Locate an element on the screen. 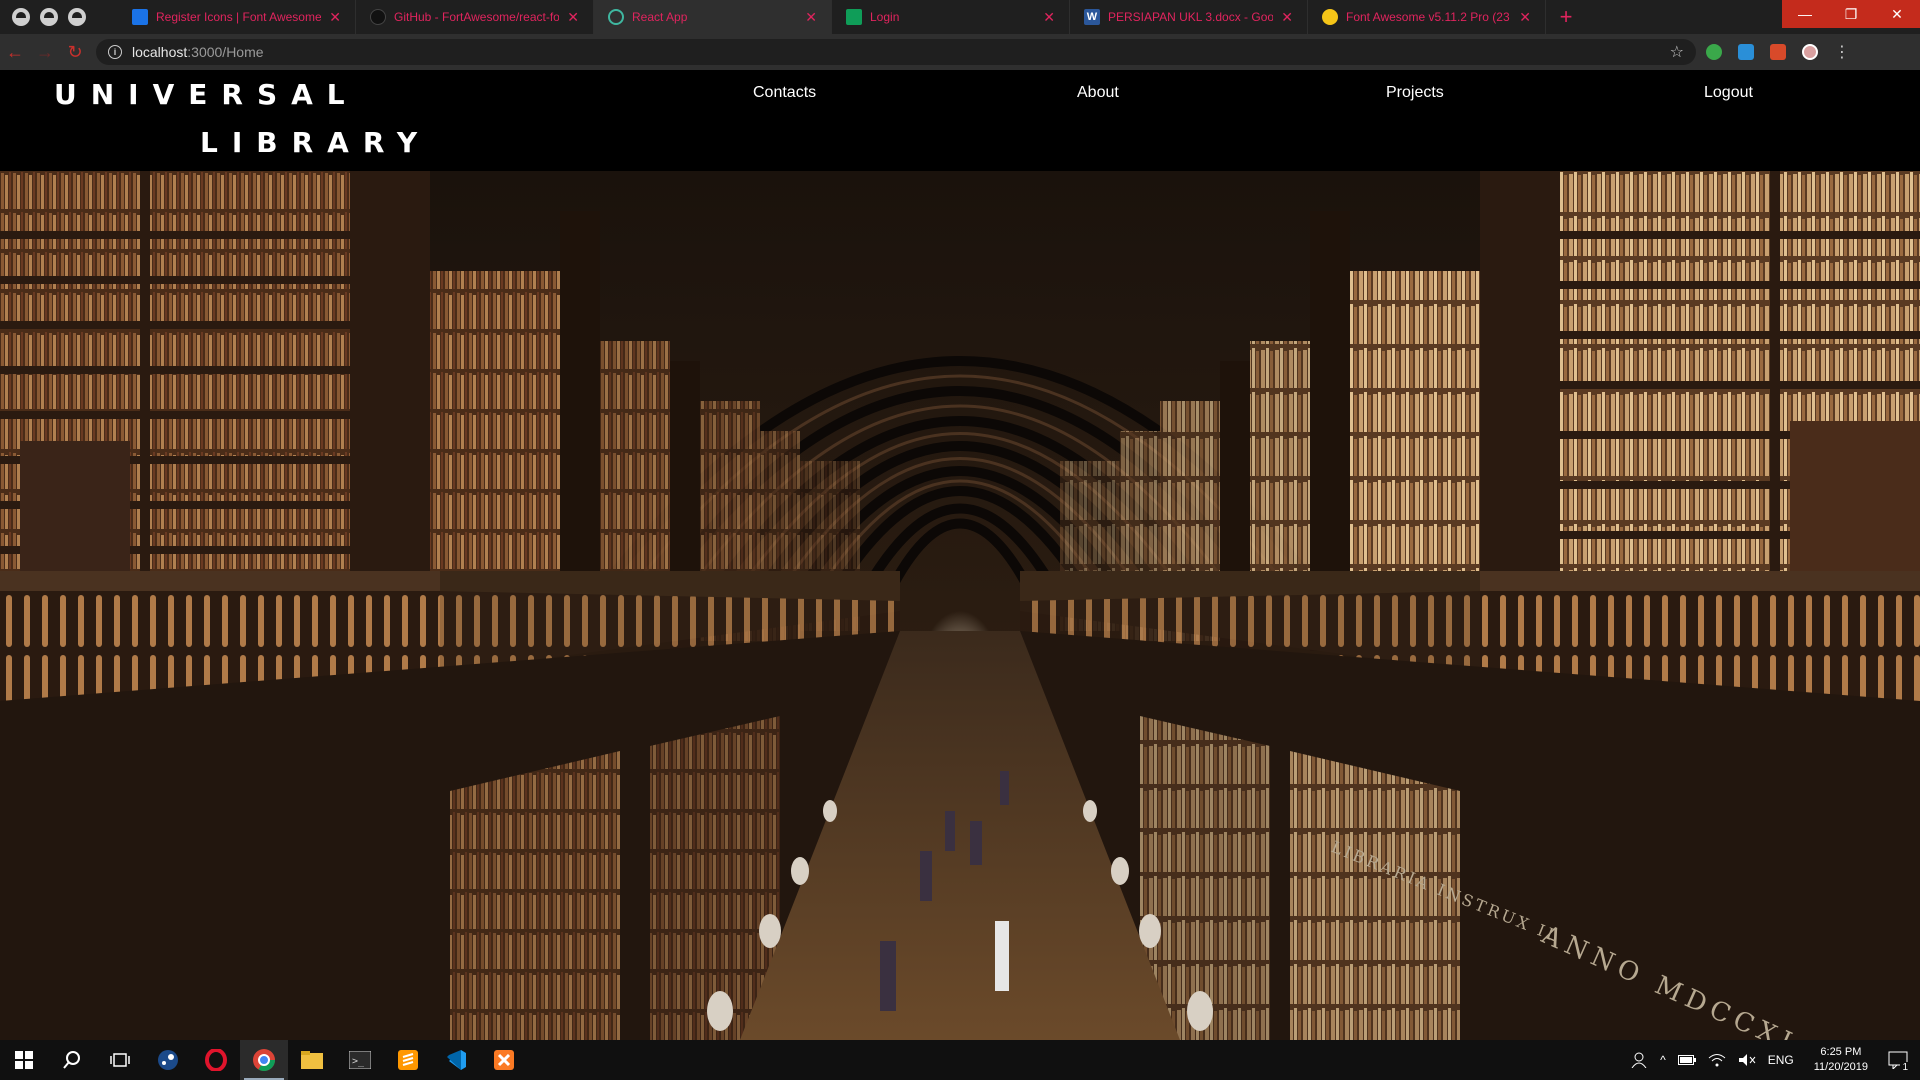  url-path: :3000/Home is located at coordinates (225, 52).